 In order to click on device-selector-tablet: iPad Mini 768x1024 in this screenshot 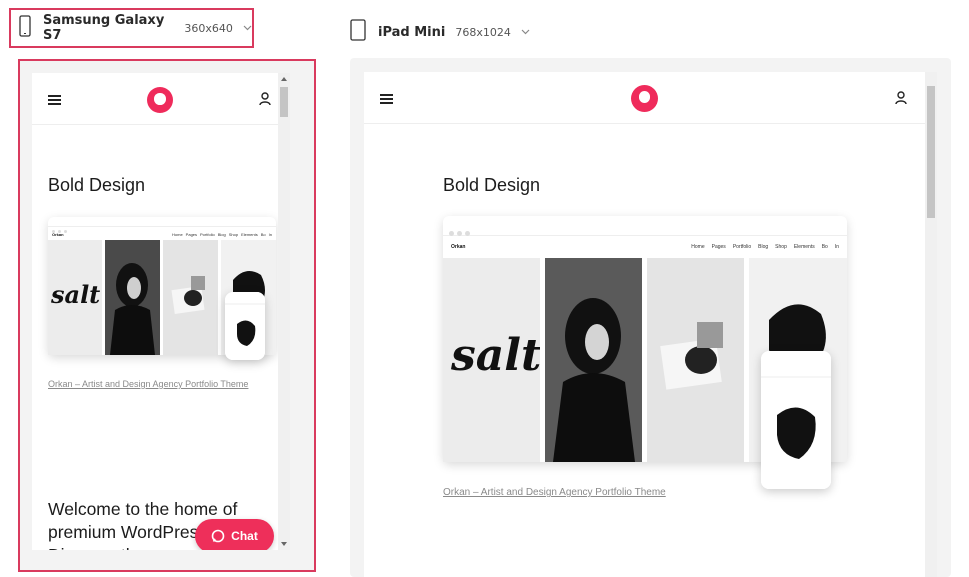, I will do `click(441, 32)`.